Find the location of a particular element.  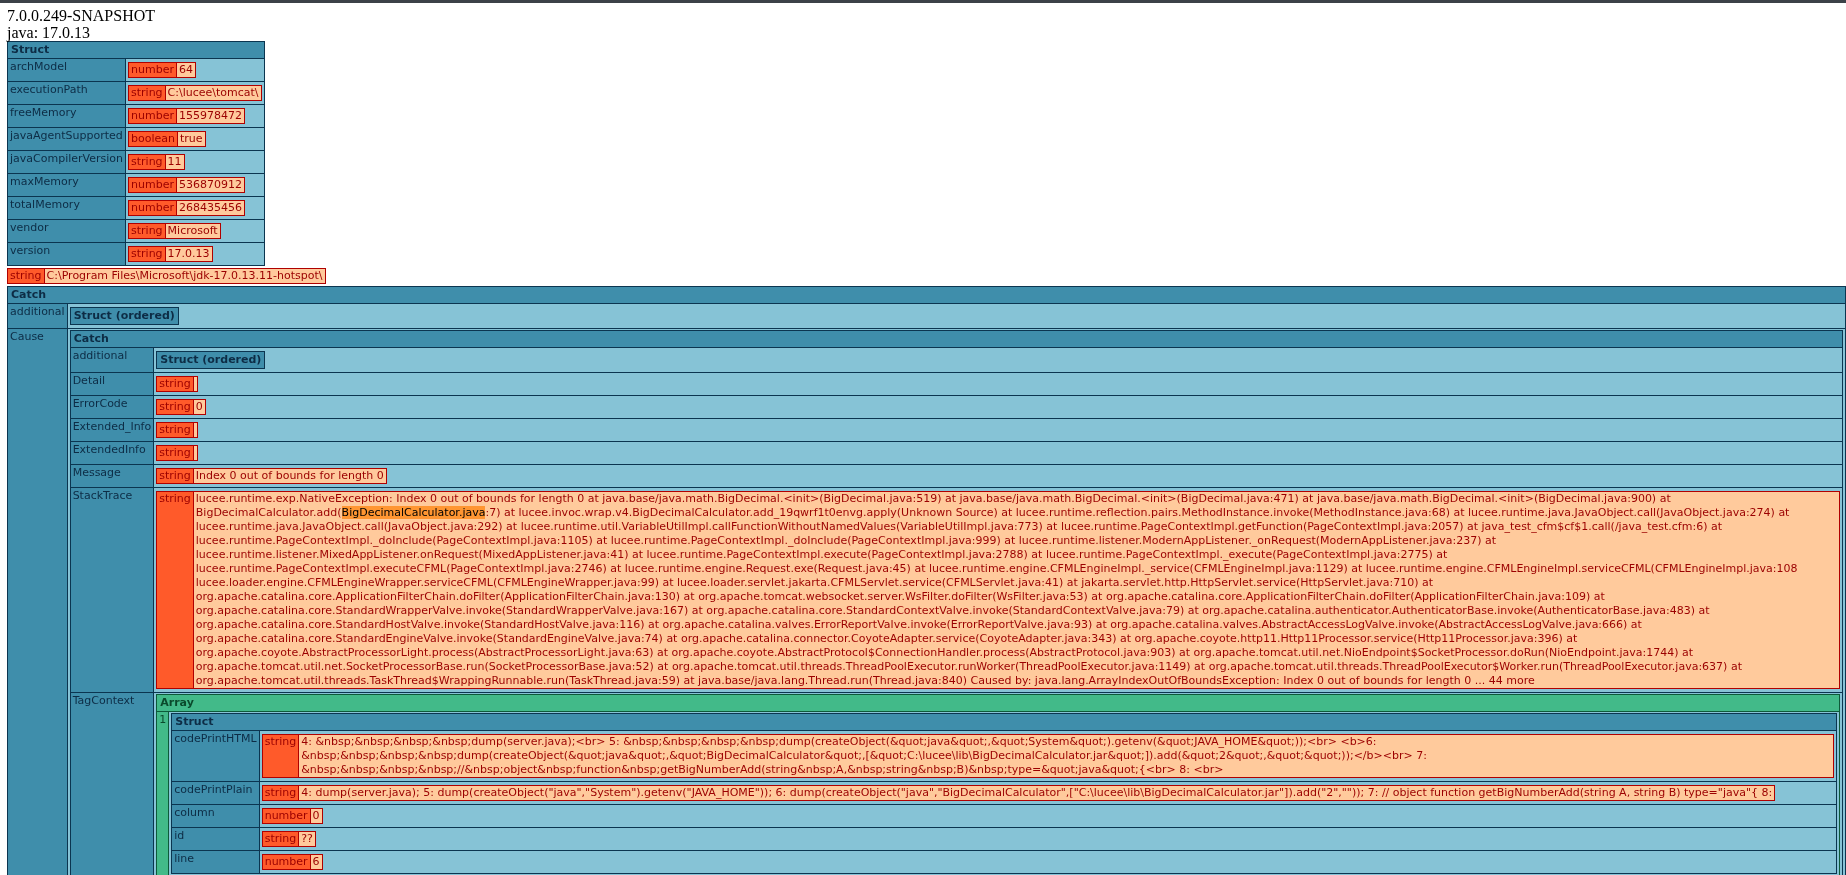

key-label: ExtendedInfo is located at coordinates (112, 453).